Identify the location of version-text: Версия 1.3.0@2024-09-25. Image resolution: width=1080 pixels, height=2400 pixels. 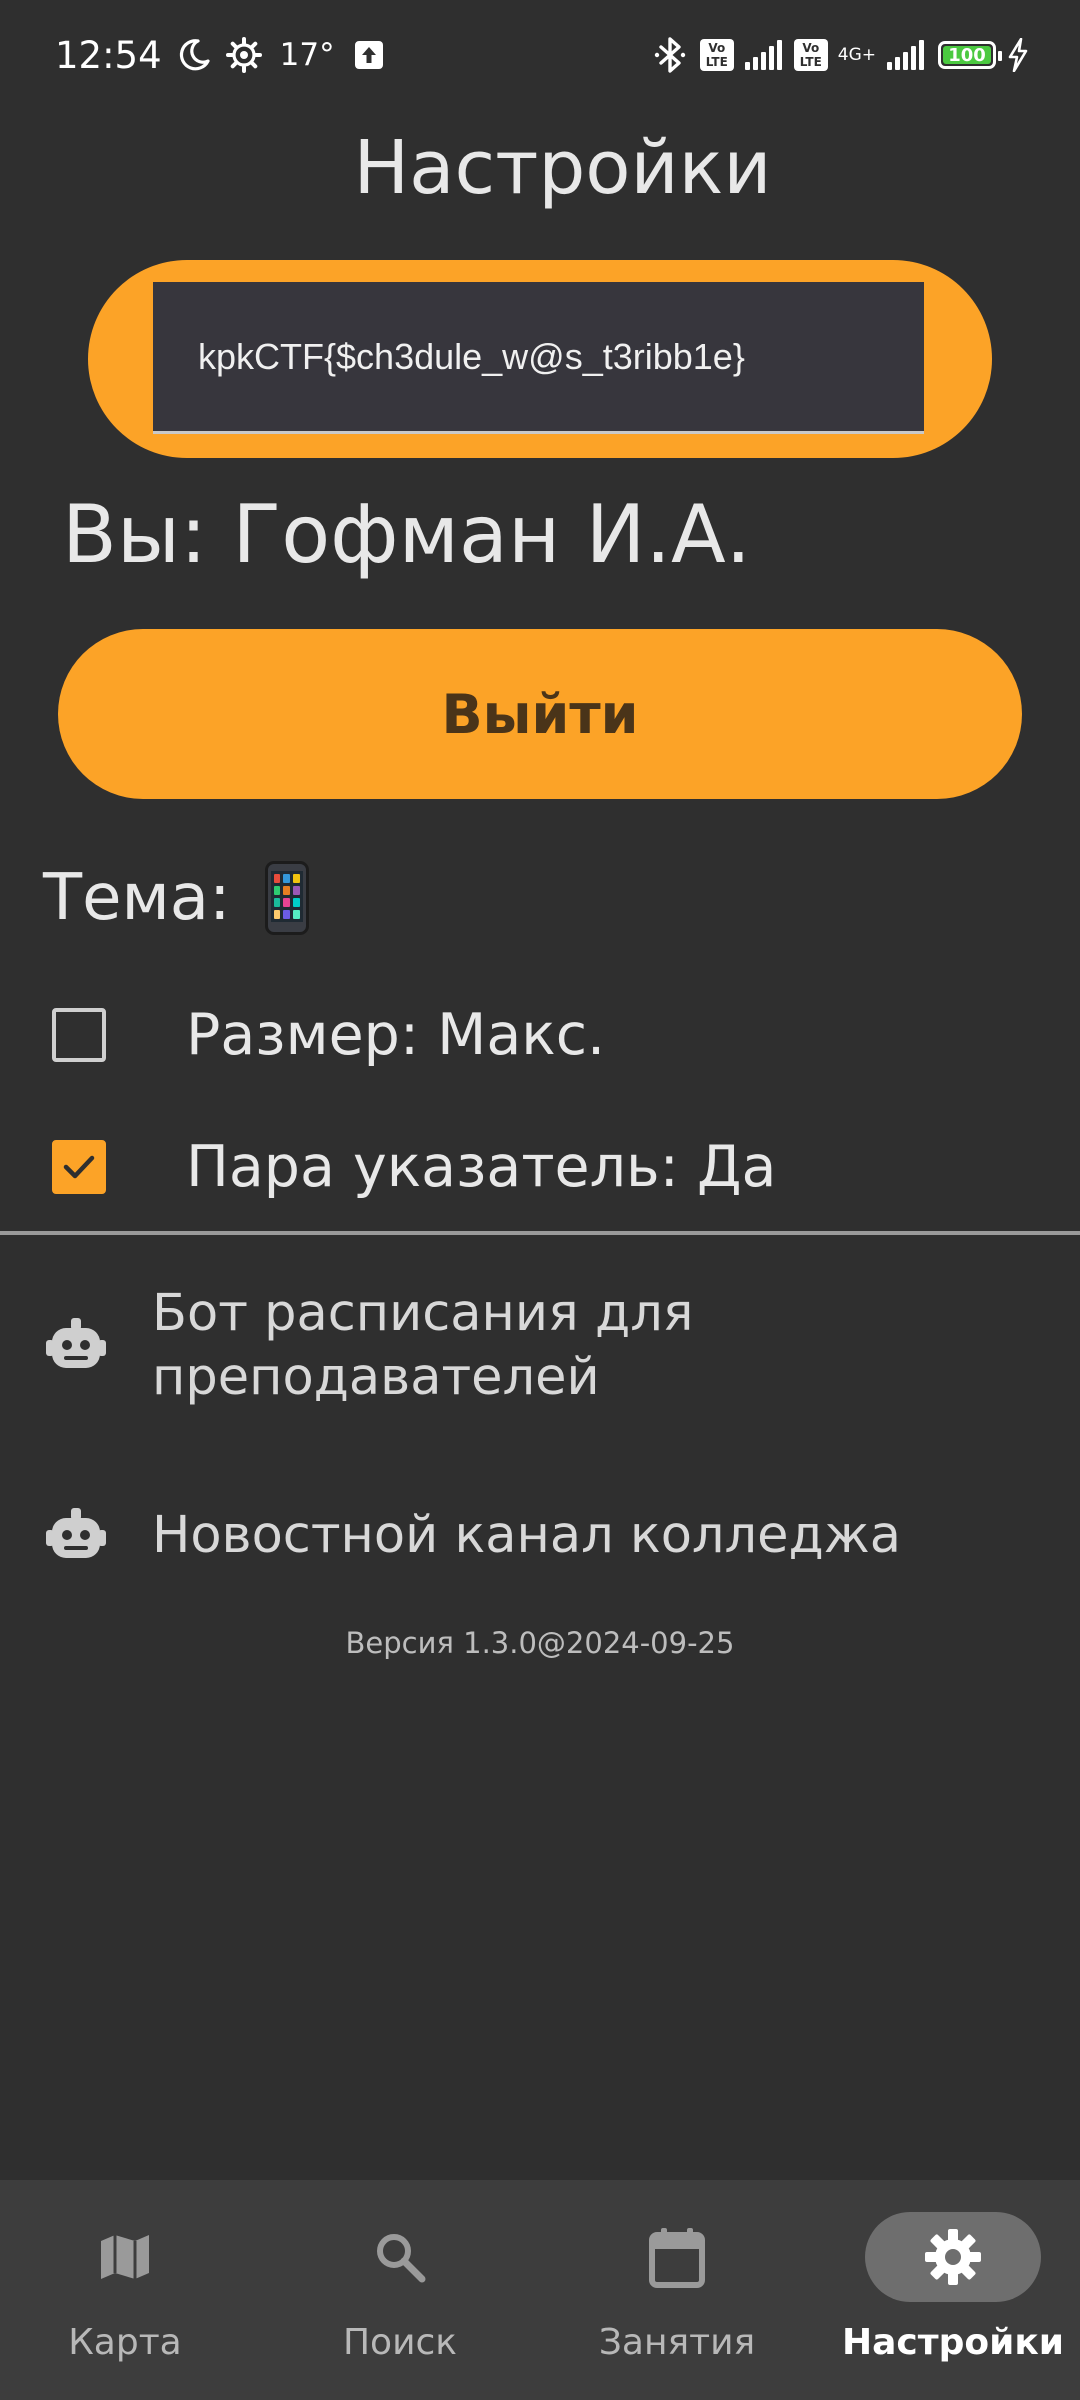
(540, 1643).